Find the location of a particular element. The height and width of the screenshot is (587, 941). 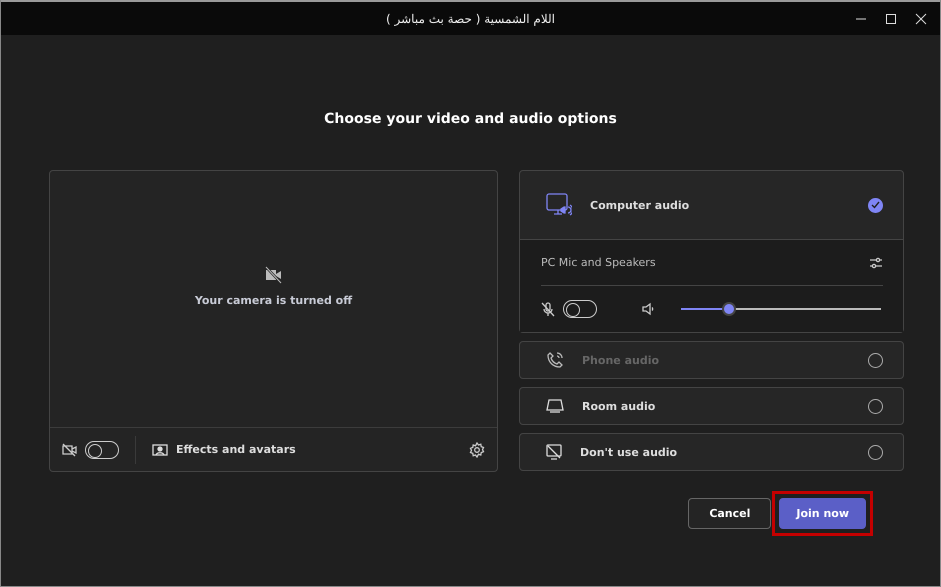

camera-status-text: Your camera is turned off is located at coordinates (273, 300).